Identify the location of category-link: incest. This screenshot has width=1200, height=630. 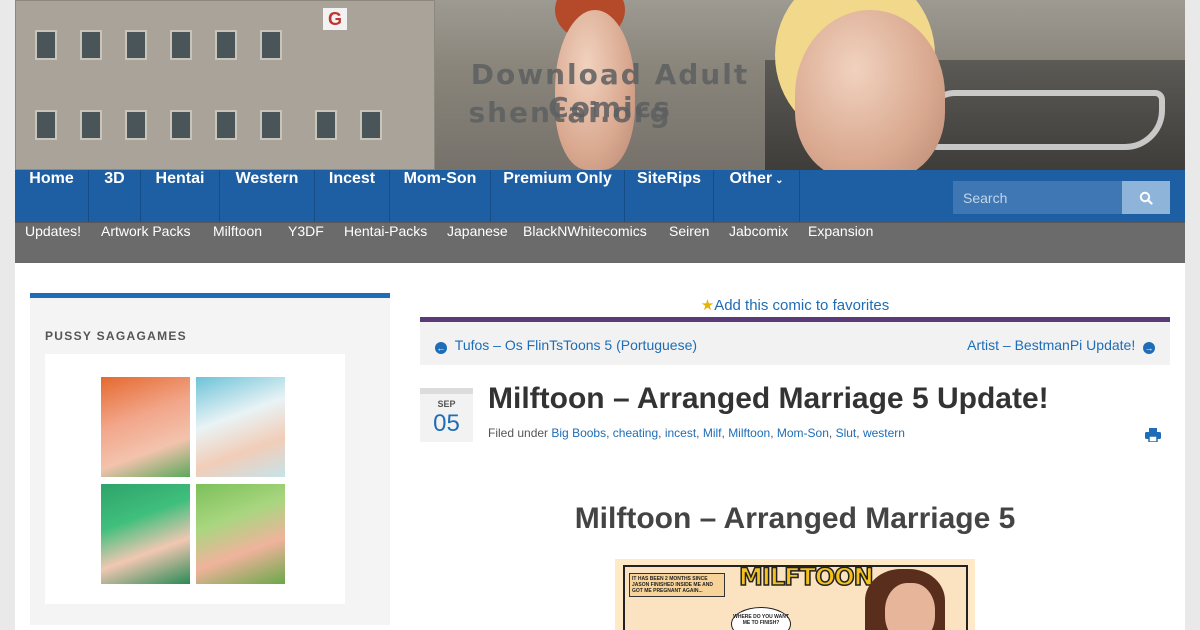
(680, 433).